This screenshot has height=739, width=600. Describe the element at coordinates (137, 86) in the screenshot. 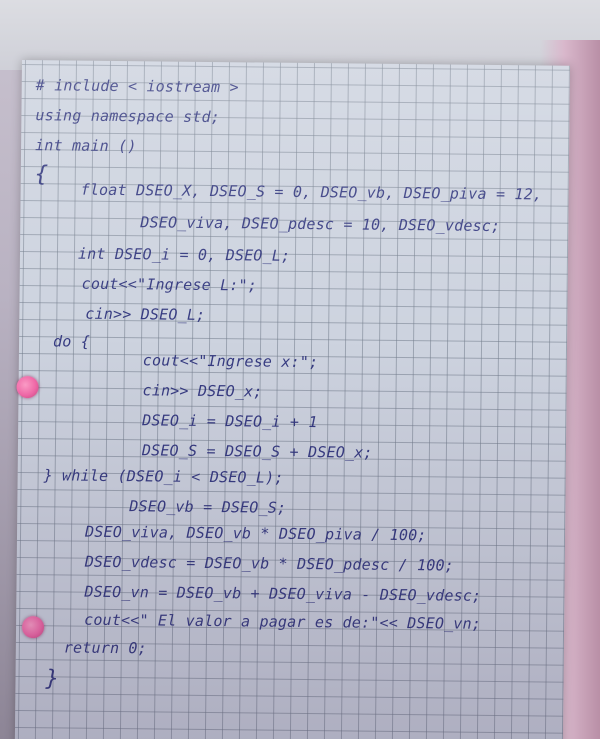

I see `code-line-include: # include < iostream >` at that location.